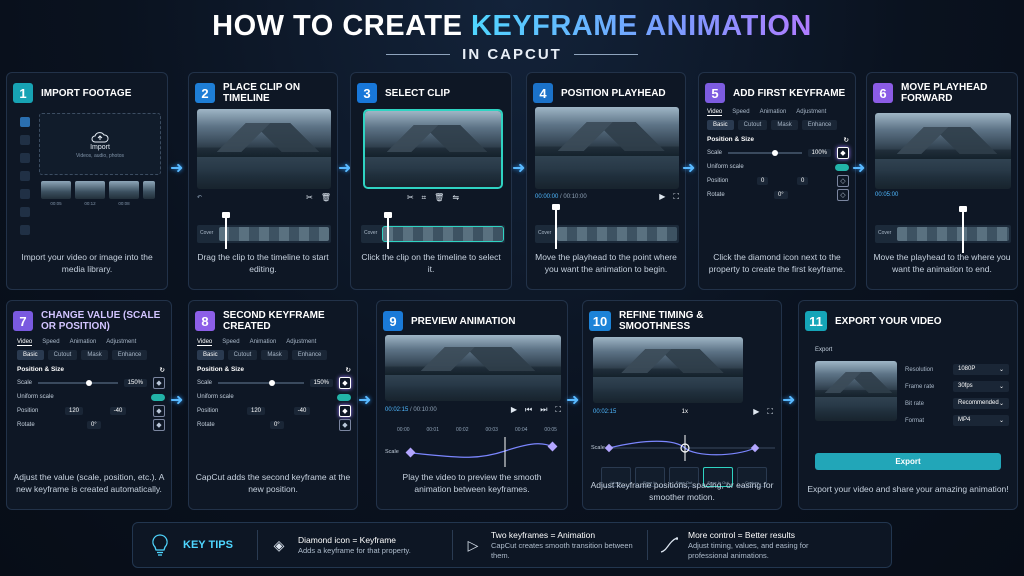 Image resolution: width=1024 pixels, height=576 pixels. What do you see at coordinates (100, 144) in the screenshot?
I see `import-button: Import Videos, audio, photos` at bounding box center [100, 144].